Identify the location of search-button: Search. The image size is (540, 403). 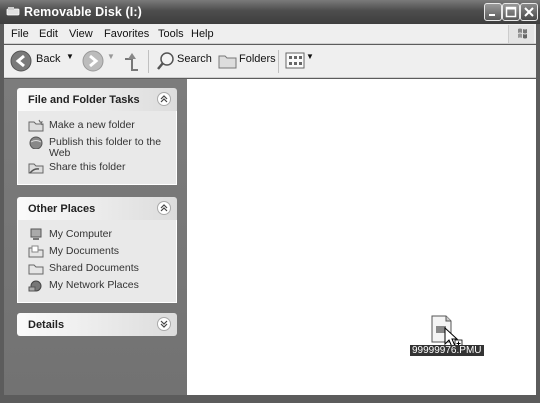
(194, 59).